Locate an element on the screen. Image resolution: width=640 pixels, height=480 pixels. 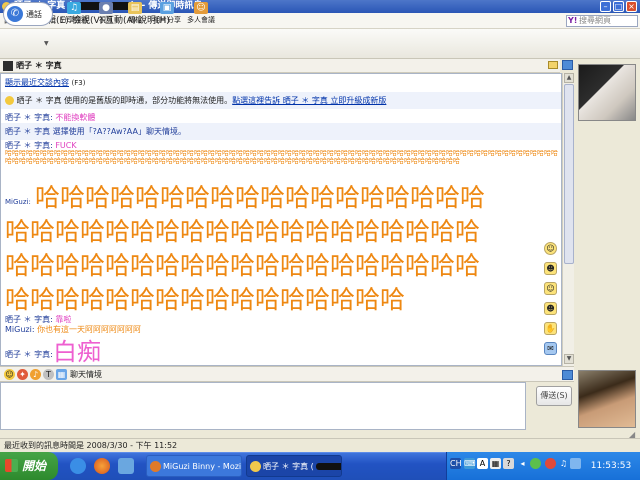
ie-icon is located at coordinates (78, 466).